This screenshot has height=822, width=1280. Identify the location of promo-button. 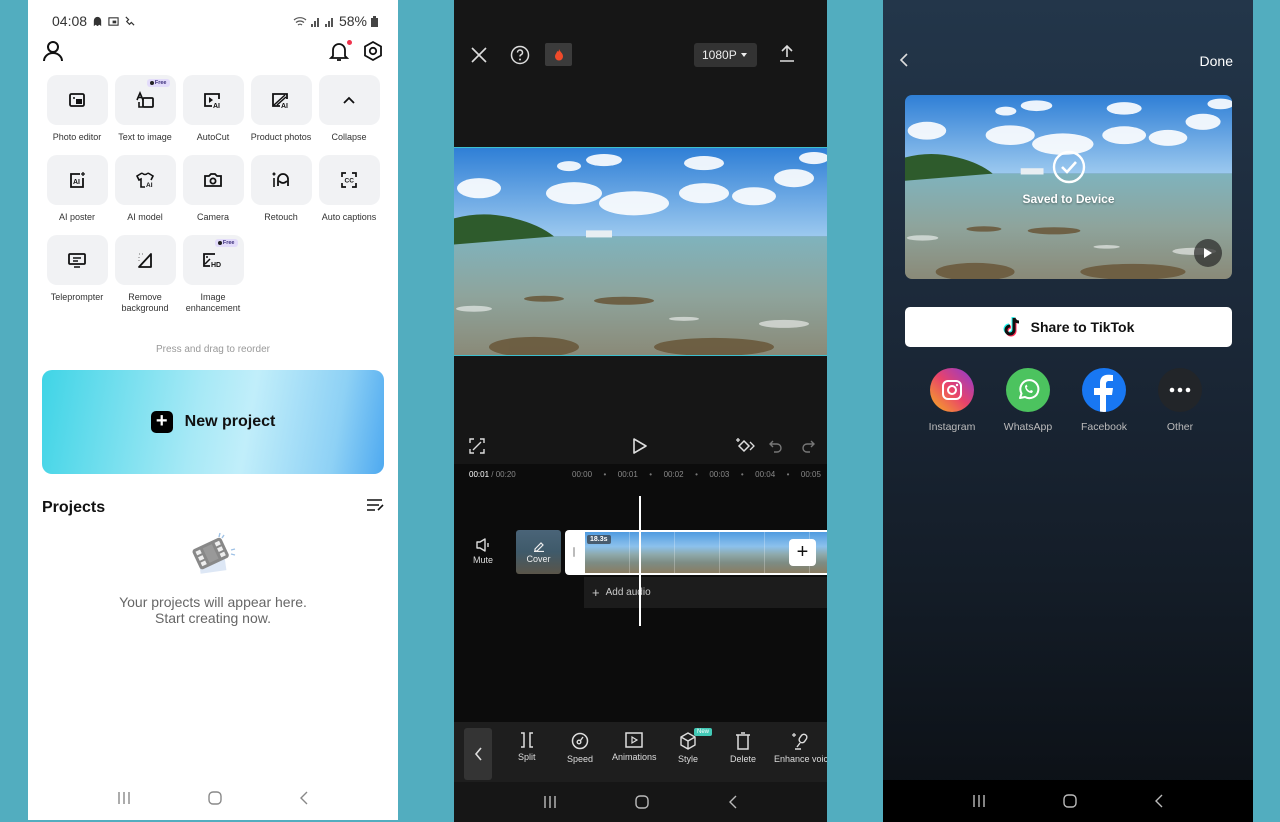
(558, 54).